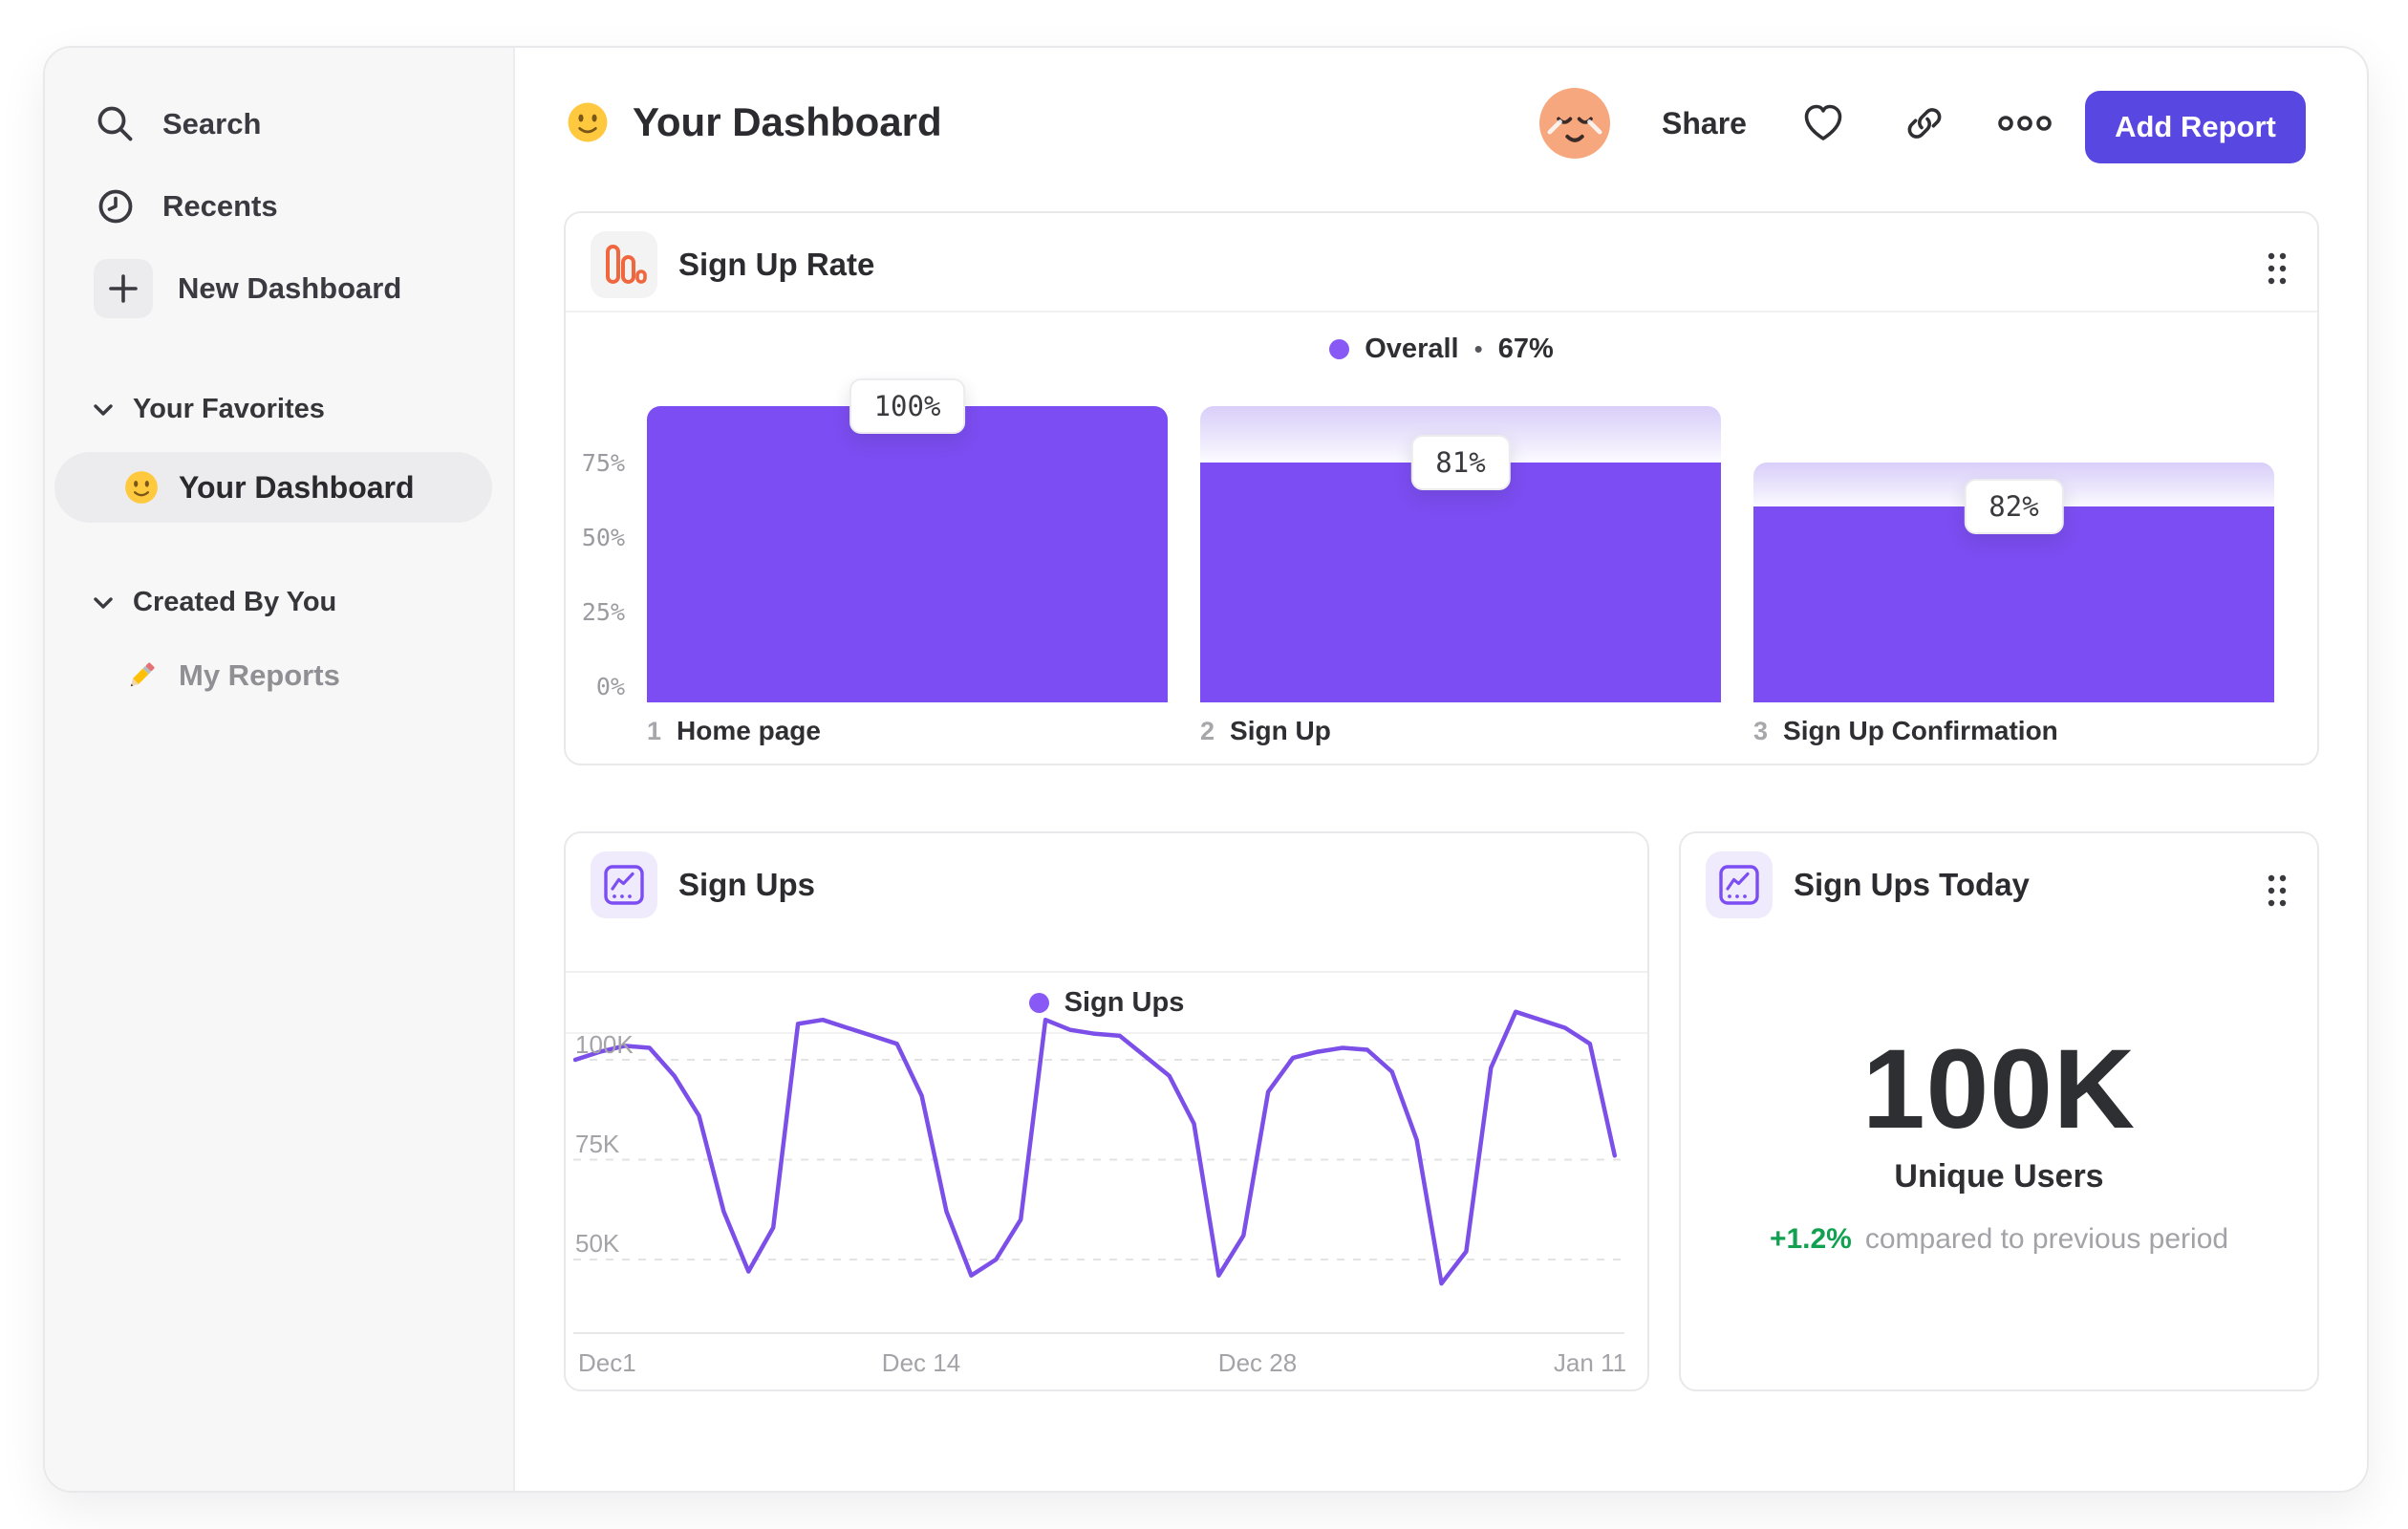  I want to click on sidebar-search-label: Search, so click(212, 123).